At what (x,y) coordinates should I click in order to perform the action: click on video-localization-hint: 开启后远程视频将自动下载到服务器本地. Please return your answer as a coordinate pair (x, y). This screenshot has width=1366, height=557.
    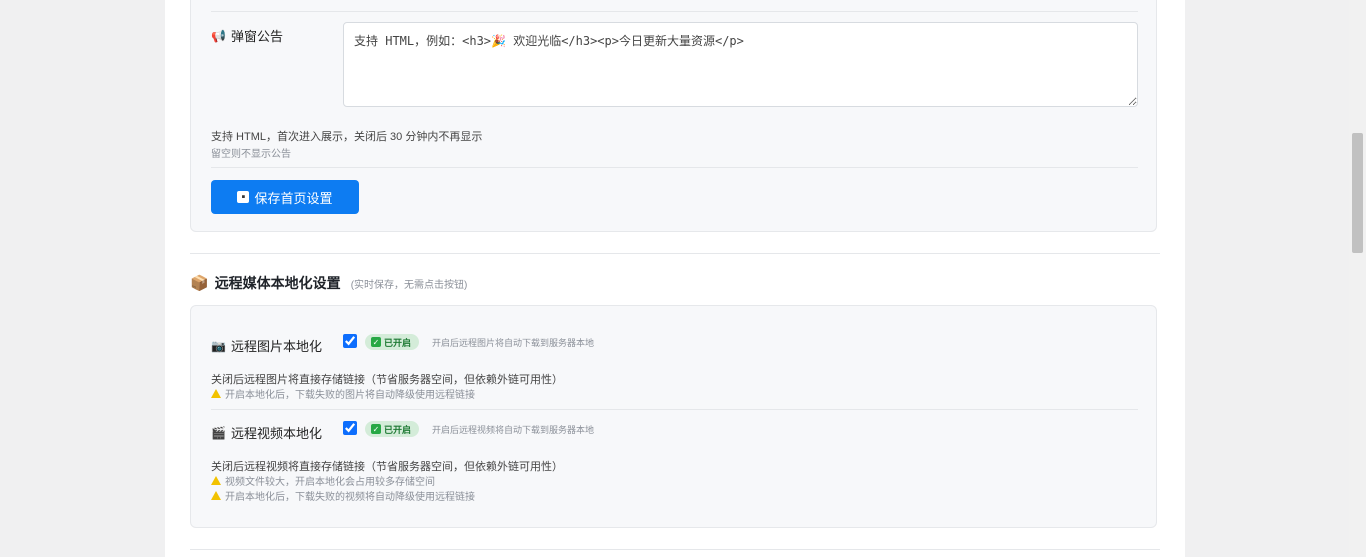
    Looking at the image, I should click on (513, 430).